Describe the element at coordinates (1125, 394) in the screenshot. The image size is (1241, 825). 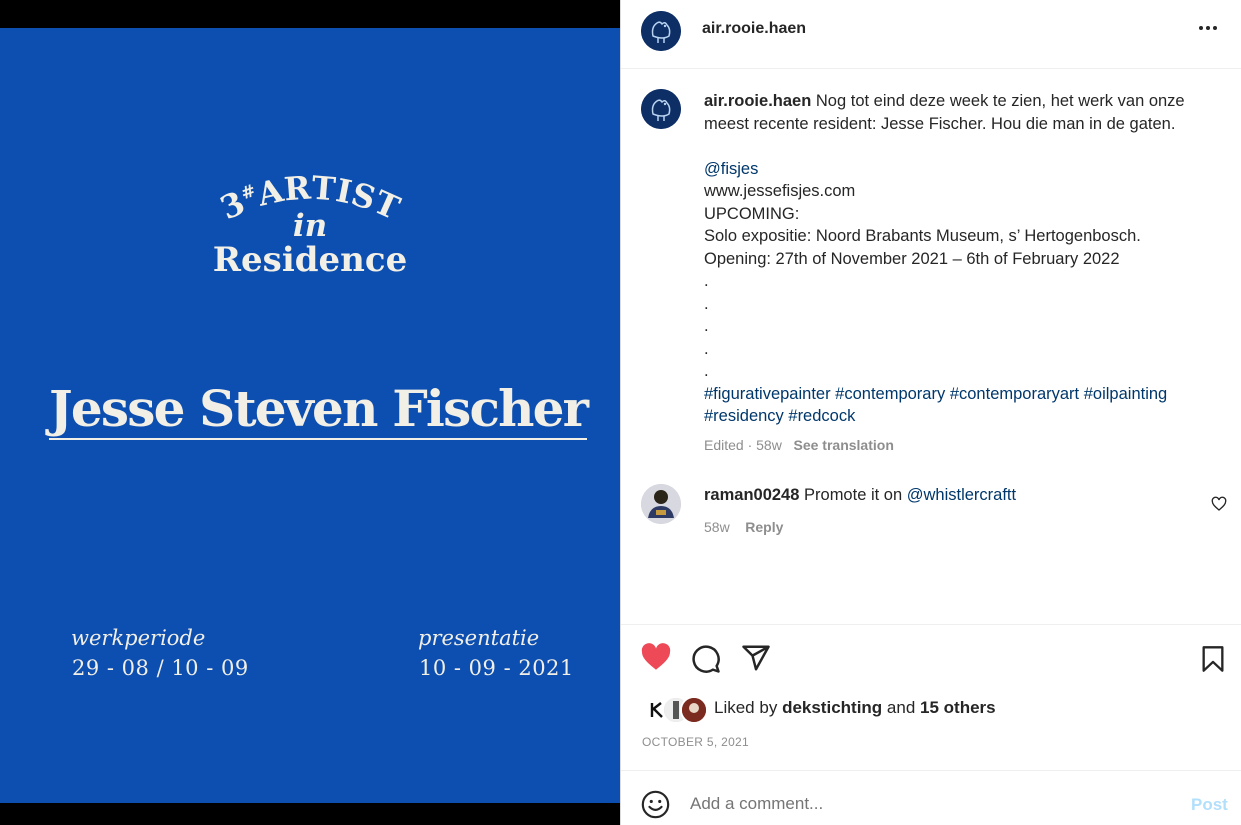
I see `hashtag-link: #oilpainting` at that location.